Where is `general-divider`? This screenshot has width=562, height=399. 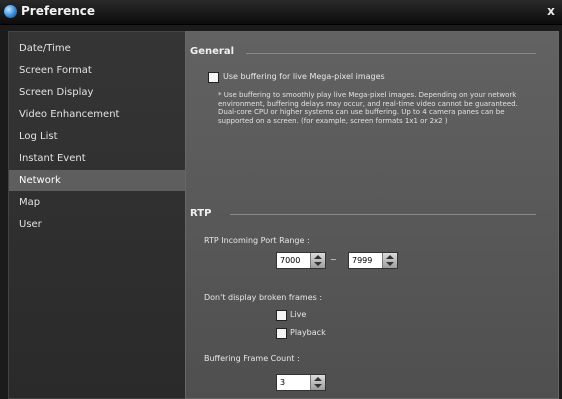
general-divider is located at coordinates (391, 53).